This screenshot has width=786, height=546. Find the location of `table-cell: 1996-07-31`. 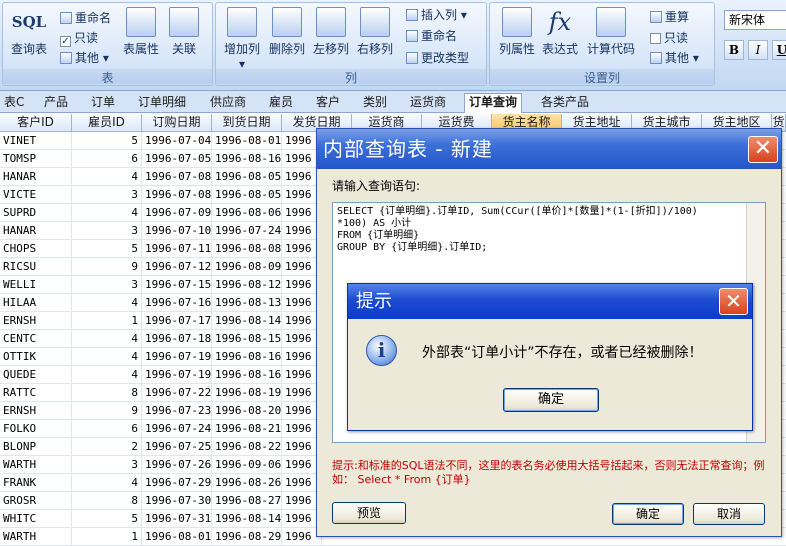

table-cell: 1996-07-31 is located at coordinates (177, 519).